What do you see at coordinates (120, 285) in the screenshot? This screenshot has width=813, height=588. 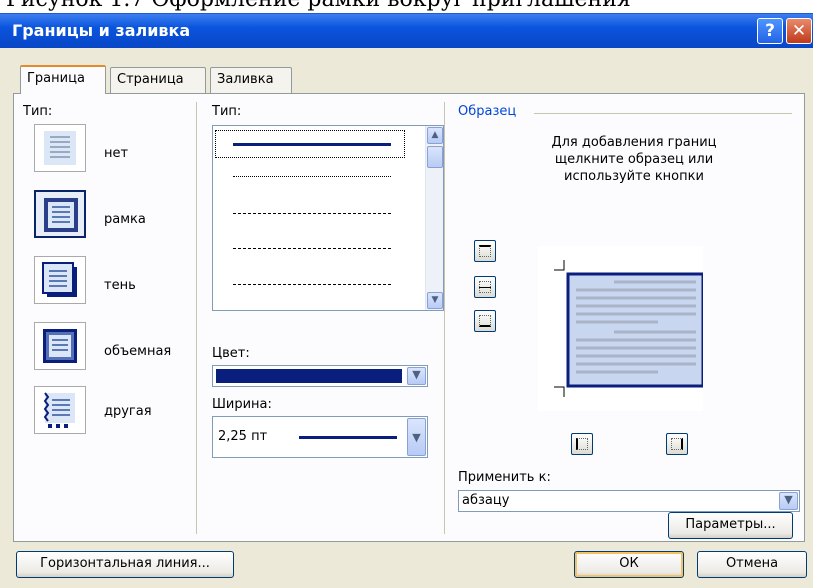 I see `type-shadow-label: тень` at bounding box center [120, 285].